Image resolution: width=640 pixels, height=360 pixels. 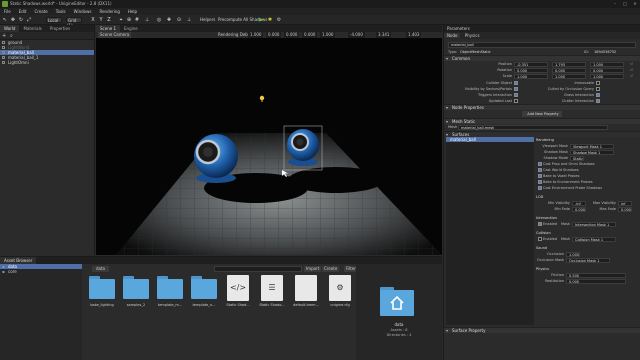 I want to click on menu-file: File, so click(x=7, y=11).